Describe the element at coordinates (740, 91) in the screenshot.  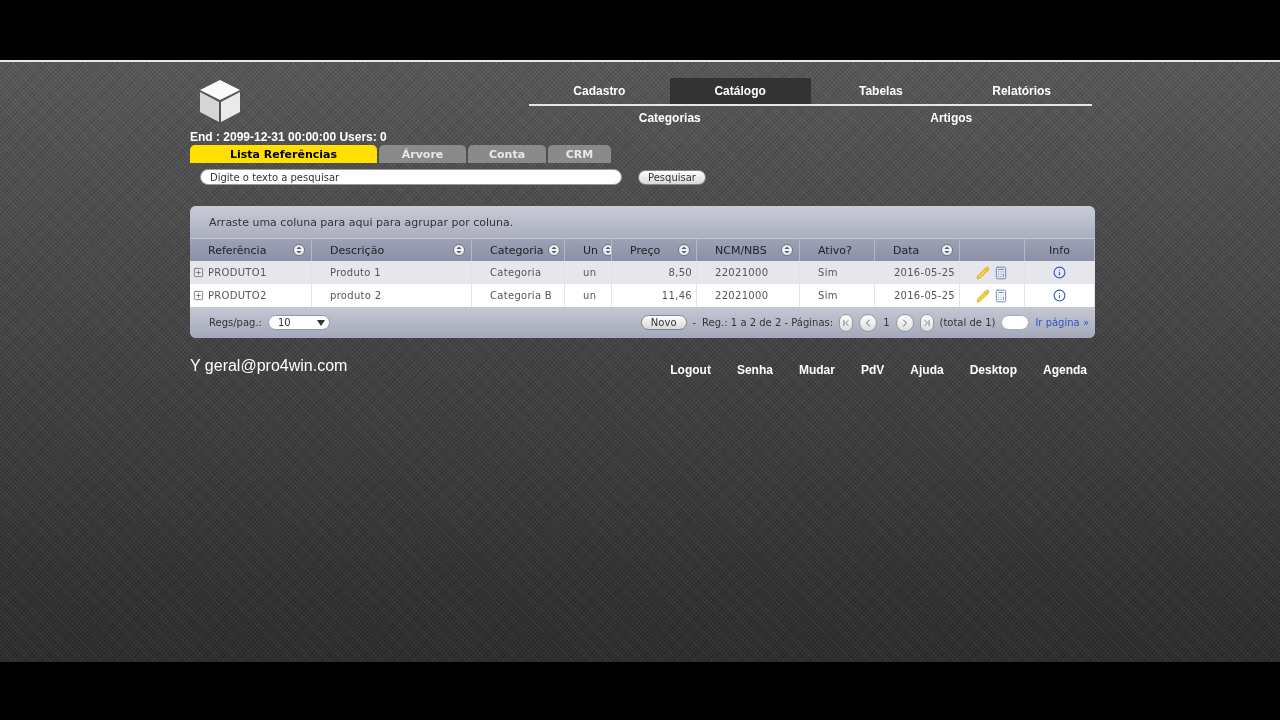
I see `menu-tab: Catálogo` at that location.